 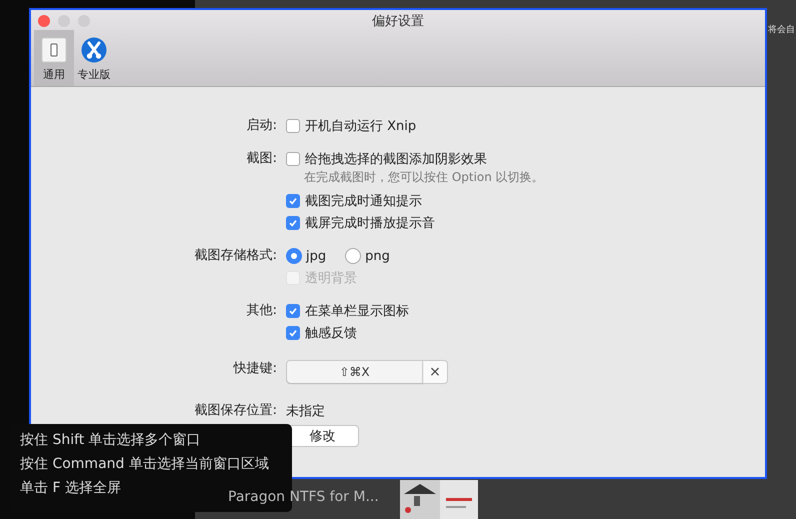 What do you see at coordinates (70, 488) in the screenshot?
I see `tooltip-line: 单击 F 选择全屏` at bounding box center [70, 488].